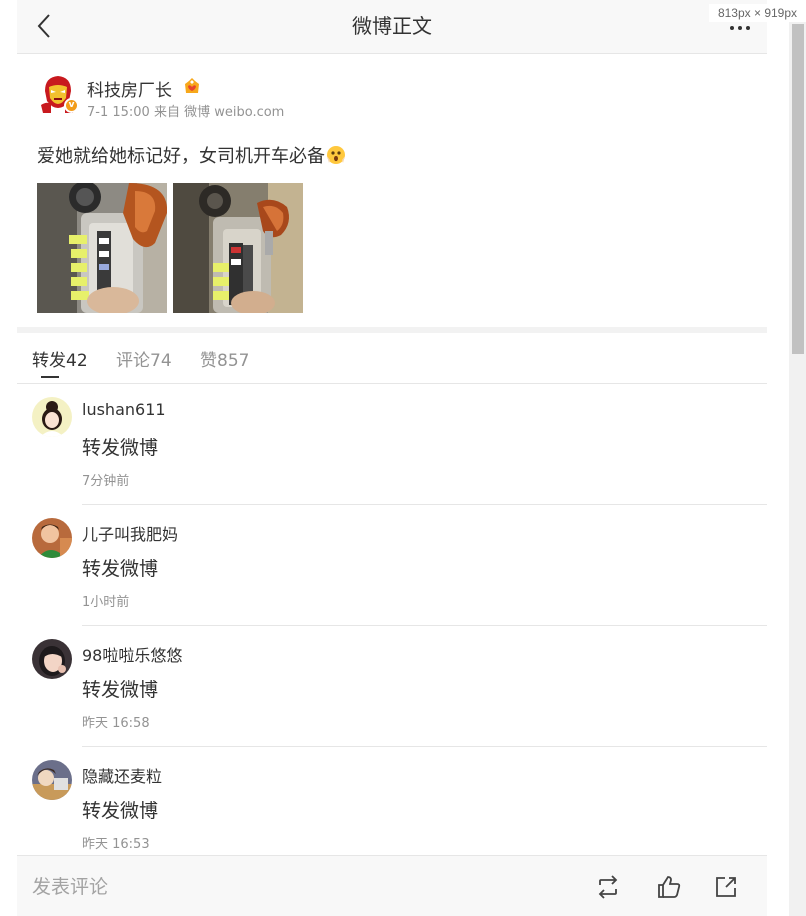 The height and width of the screenshot is (916, 806). What do you see at coordinates (726, 887) in the screenshot?
I see `share-icon` at bounding box center [726, 887].